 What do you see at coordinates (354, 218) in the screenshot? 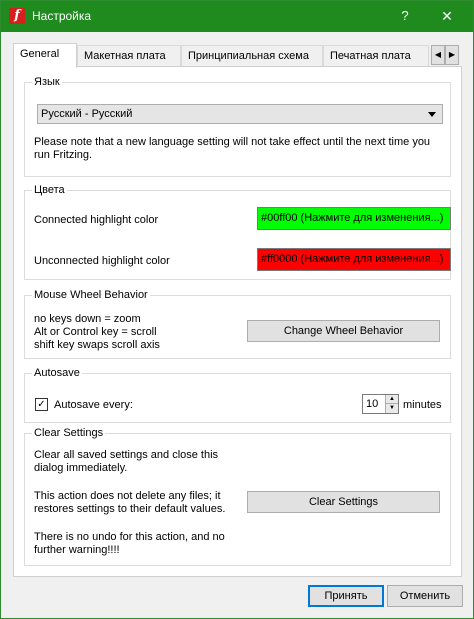
I see `connected-color-button: #00ff00 (Нажмите для изменения...)` at bounding box center [354, 218].